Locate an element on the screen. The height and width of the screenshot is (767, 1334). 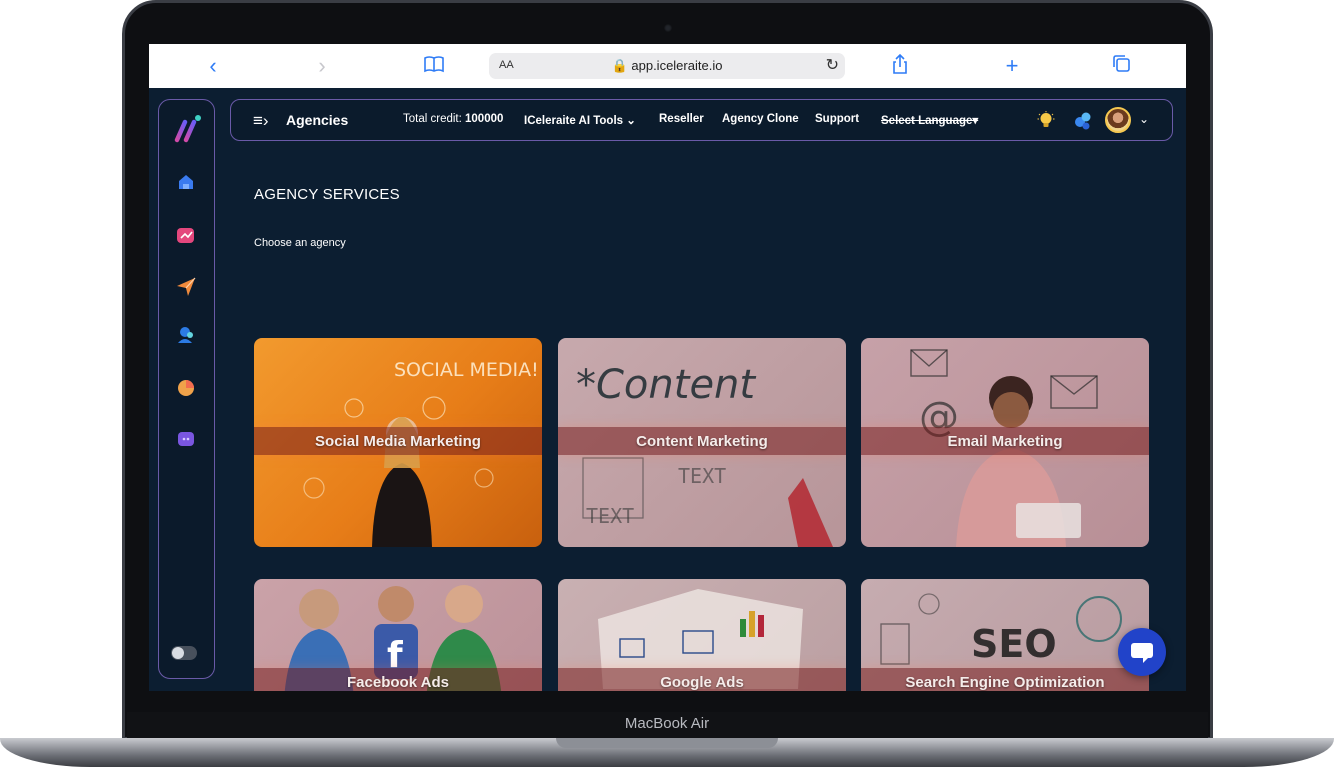
dashboard-icon is located at coordinates (186, 183).